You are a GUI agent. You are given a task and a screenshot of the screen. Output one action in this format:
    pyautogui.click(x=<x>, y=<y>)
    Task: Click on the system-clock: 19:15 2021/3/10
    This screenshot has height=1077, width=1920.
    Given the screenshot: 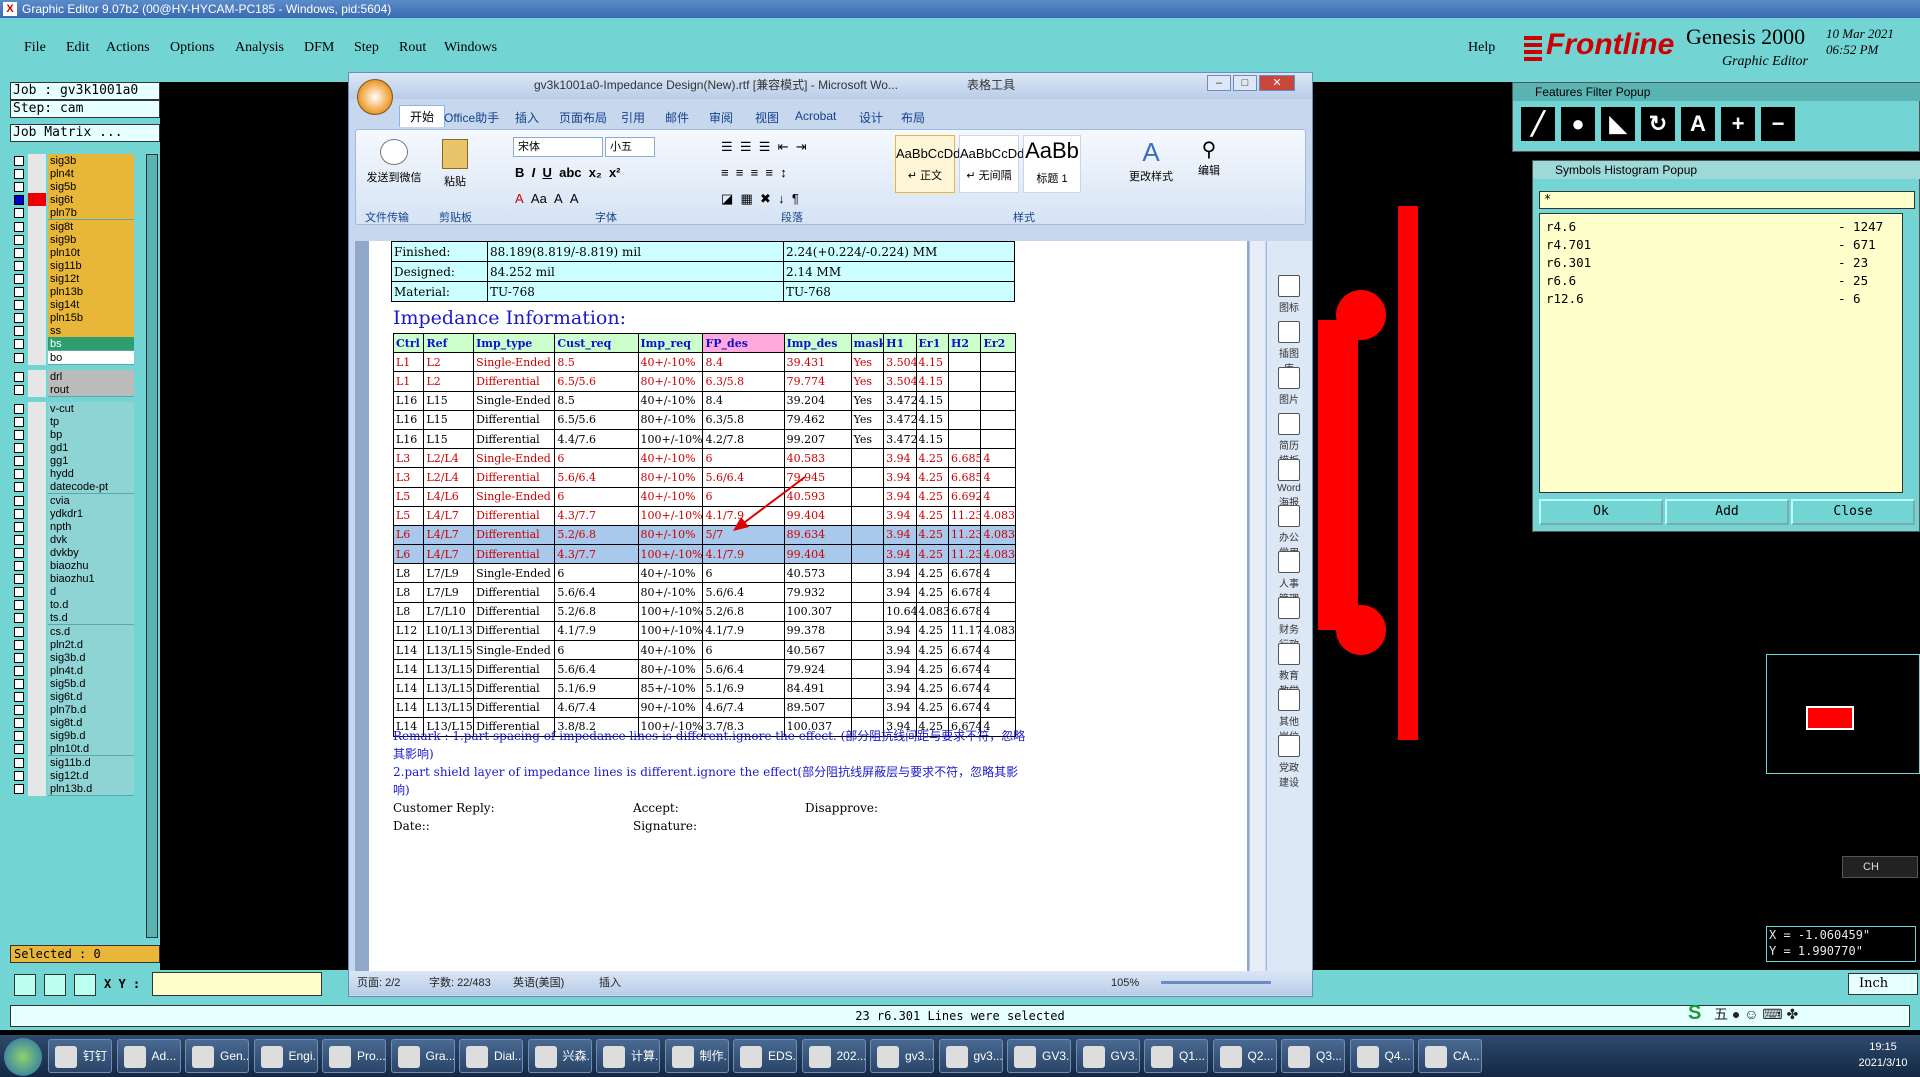 What is the action you would take?
    pyautogui.click(x=1883, y=1055)
    